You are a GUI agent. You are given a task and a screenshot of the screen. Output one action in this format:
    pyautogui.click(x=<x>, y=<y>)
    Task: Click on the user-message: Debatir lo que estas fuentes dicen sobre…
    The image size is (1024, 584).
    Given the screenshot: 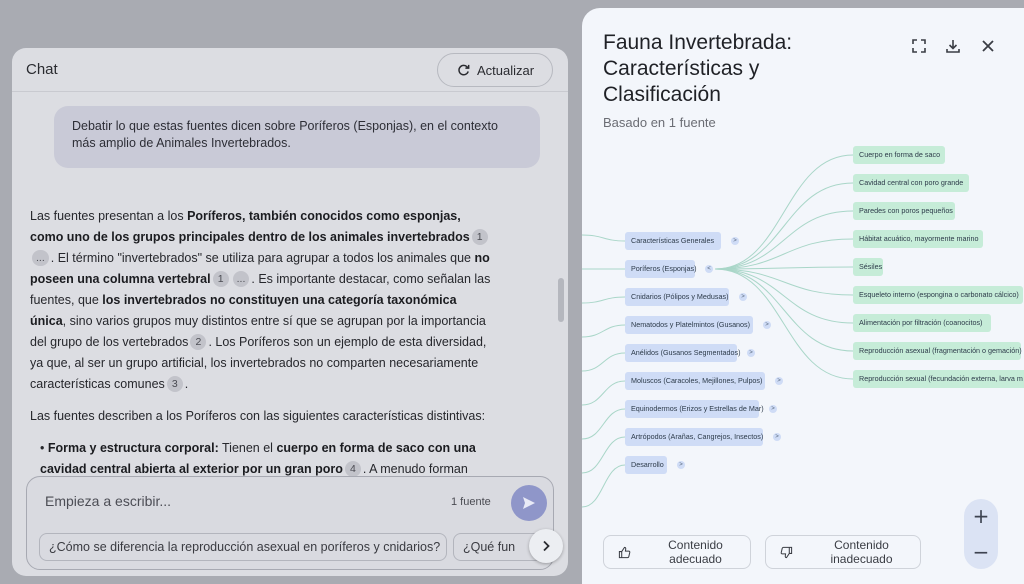 What is the action you would take?
    pyautogui.click(x=297, y=137)
    